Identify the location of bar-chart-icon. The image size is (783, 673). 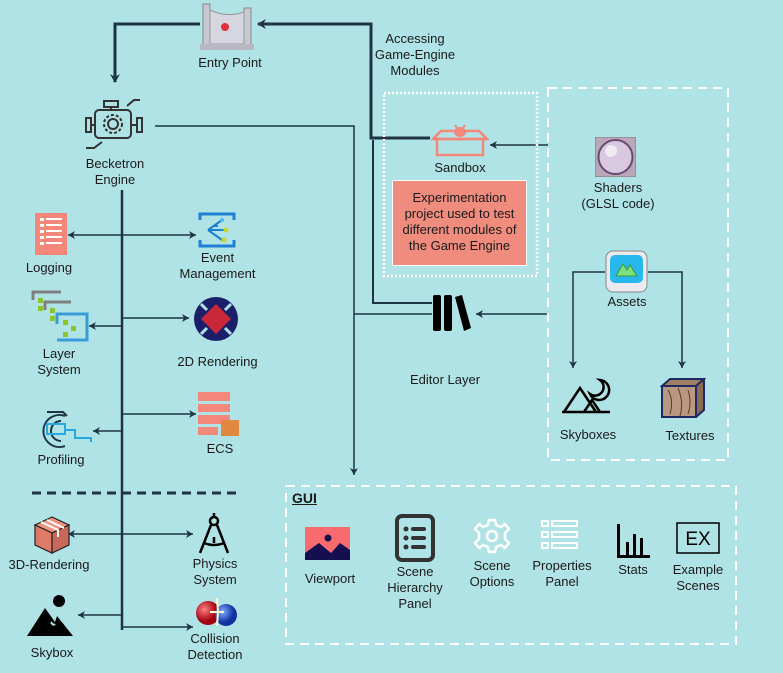
(633, 541).